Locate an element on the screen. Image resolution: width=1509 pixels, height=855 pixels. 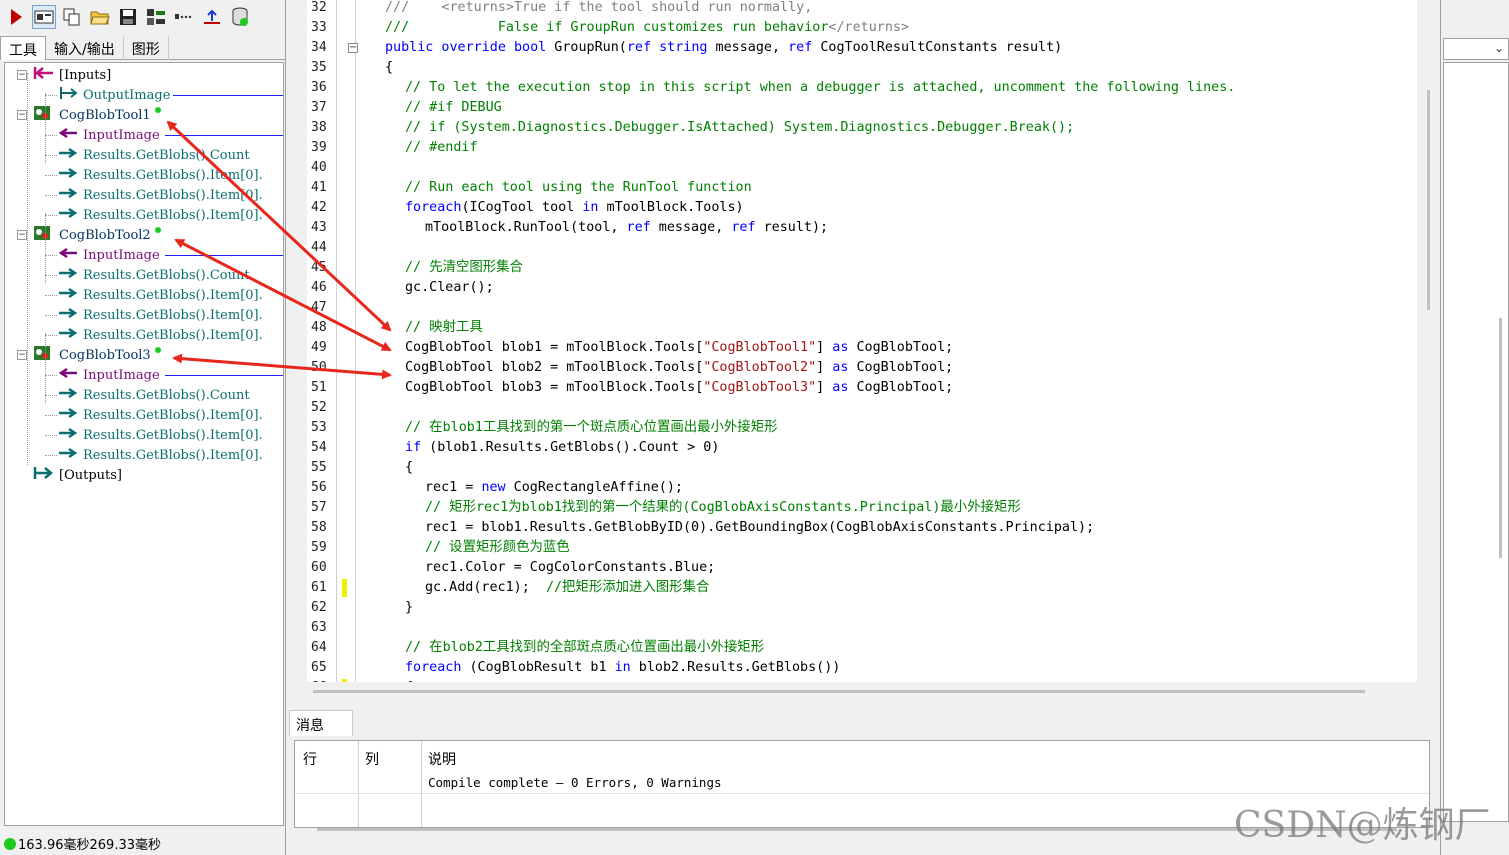
show-panel-button is located at coordinates (44, 17).